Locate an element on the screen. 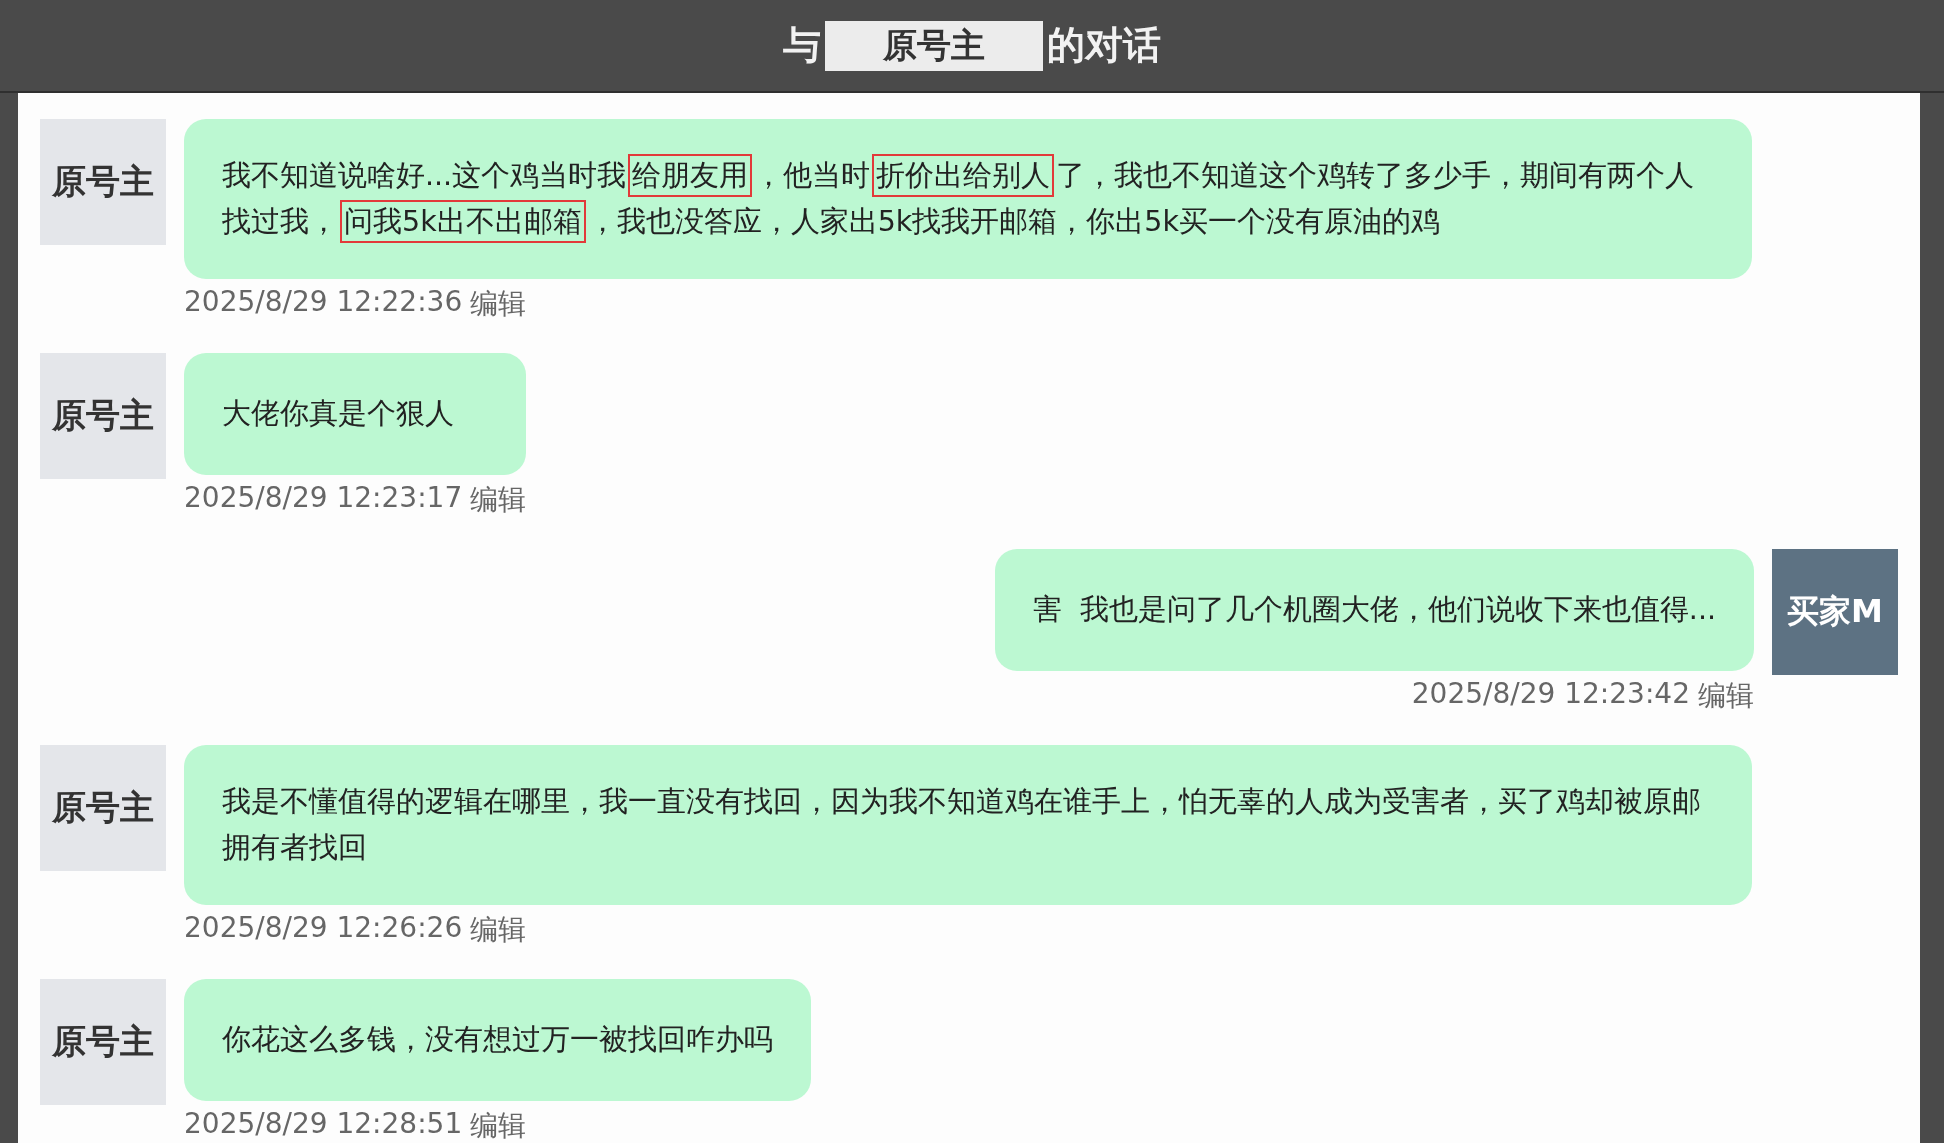 This screenshot has height=1143, width=1944. message-timestamp: 2025/8/29 12:28:51 is located at coordinates (323, 1124).